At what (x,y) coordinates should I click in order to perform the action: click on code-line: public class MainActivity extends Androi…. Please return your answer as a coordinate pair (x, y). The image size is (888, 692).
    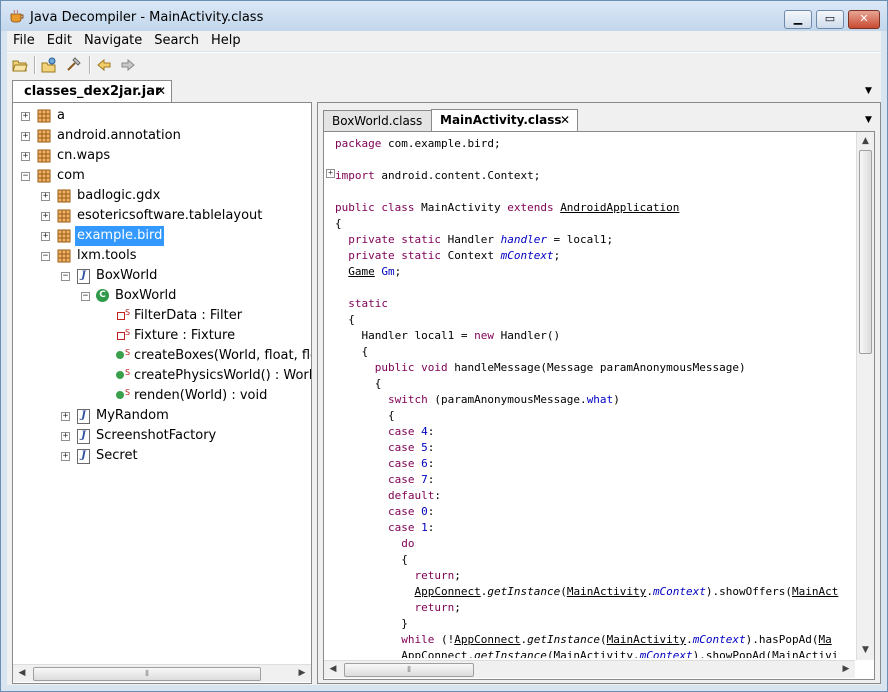
    Looking at the image, I should click on (507, 207).